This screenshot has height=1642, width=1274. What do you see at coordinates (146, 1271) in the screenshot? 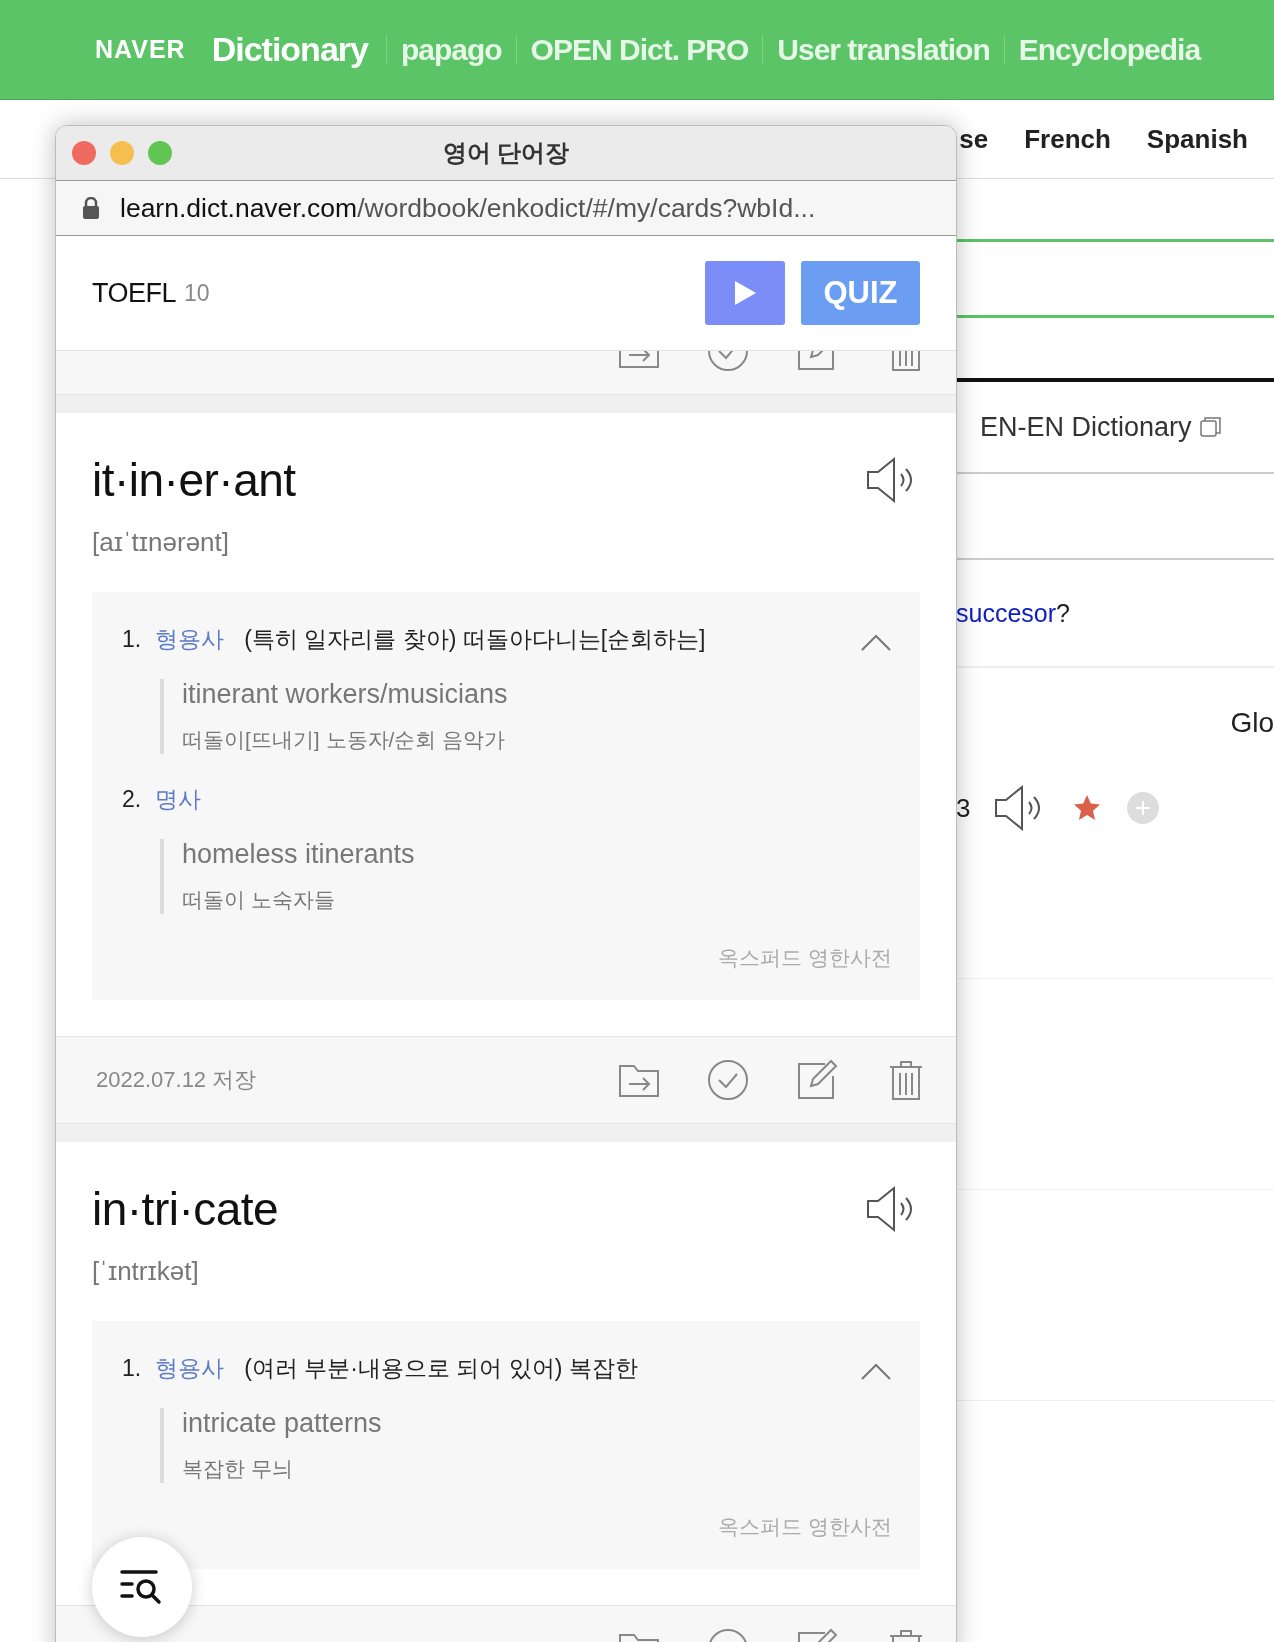
I see `pronunciation: [ˈɪntrɪkət]` at bounding box center [146, 1271].